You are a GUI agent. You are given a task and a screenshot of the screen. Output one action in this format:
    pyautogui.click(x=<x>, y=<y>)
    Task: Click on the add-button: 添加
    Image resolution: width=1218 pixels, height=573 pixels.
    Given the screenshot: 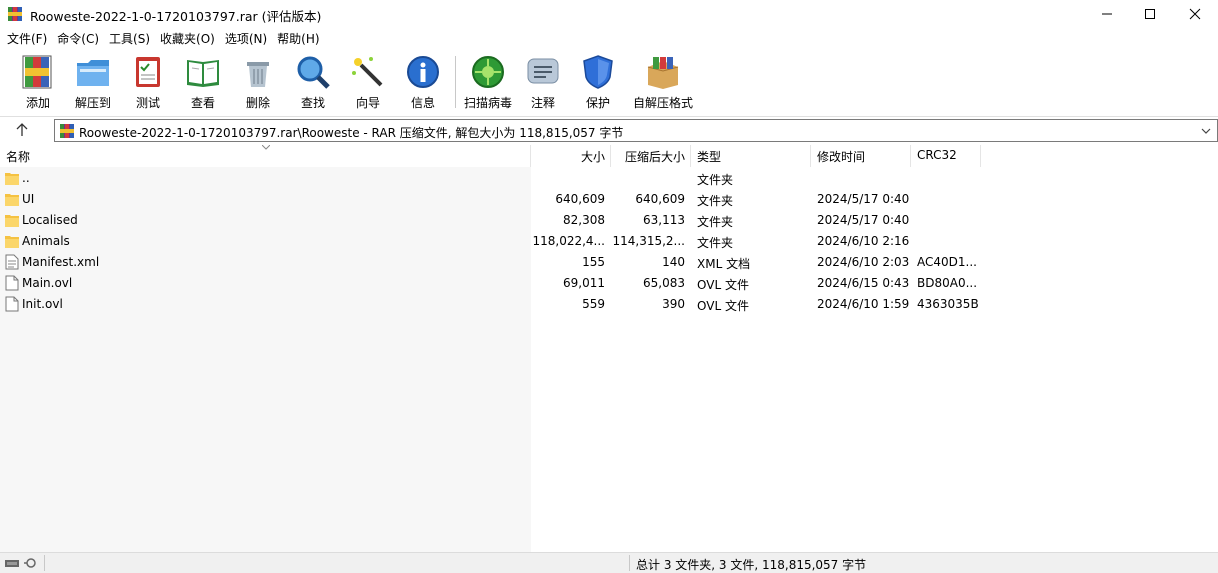 What is the action you would take?
    pyautogui.click(x=38, y=82)
    